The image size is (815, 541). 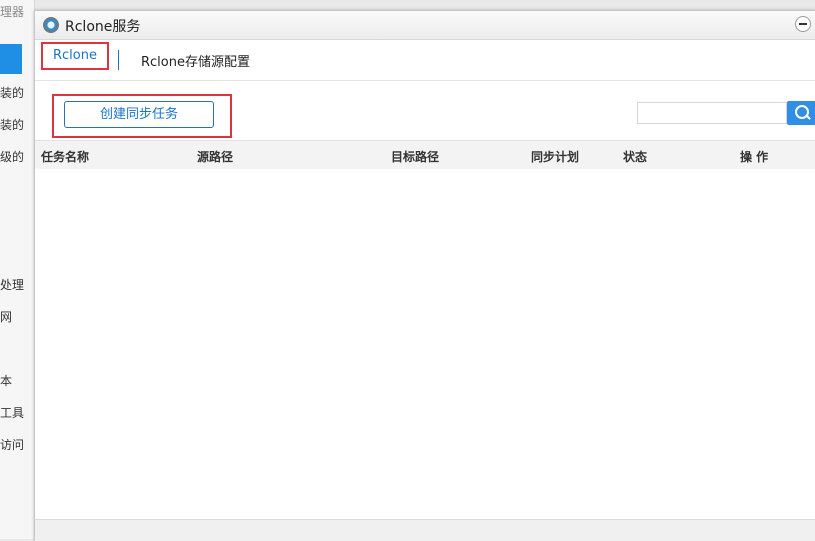 What do you see at coordinates (195, 60) in the screenshot?
I see `tab-storage-config: Rclone存储源配置` at bounding box center [195, 60].